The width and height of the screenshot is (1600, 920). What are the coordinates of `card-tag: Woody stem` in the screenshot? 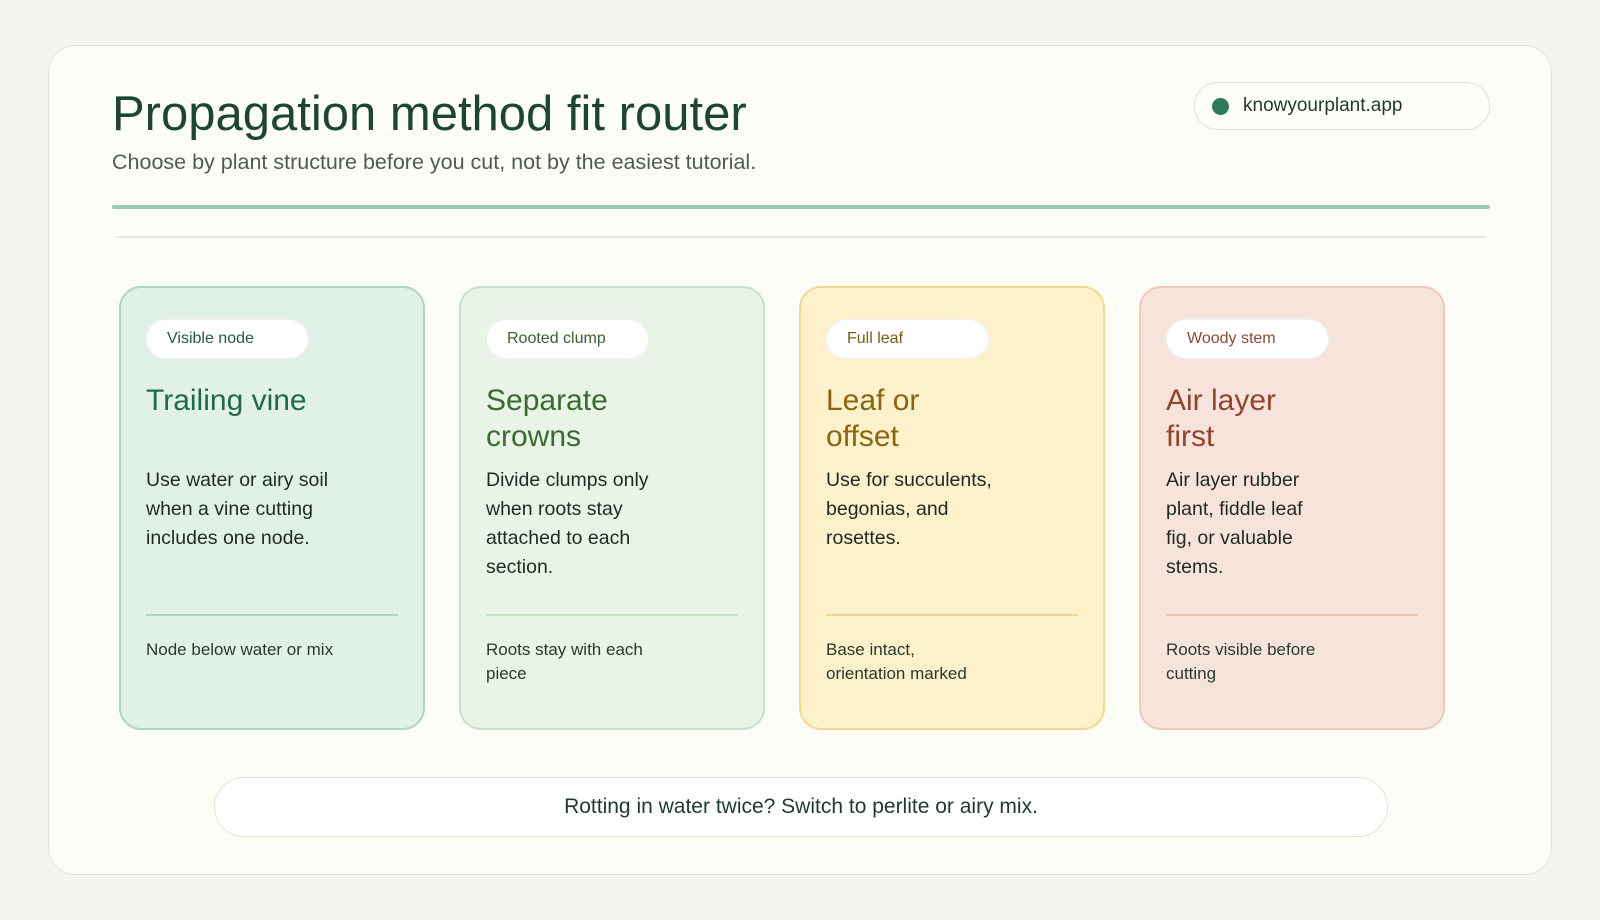 It's located at (1247, 339).